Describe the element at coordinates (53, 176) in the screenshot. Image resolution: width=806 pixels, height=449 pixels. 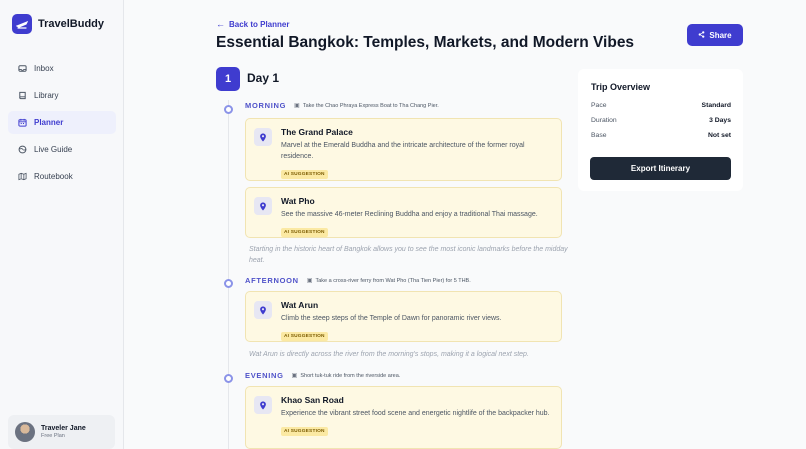
I see `sidebar-item-label: Routebook` at that location.